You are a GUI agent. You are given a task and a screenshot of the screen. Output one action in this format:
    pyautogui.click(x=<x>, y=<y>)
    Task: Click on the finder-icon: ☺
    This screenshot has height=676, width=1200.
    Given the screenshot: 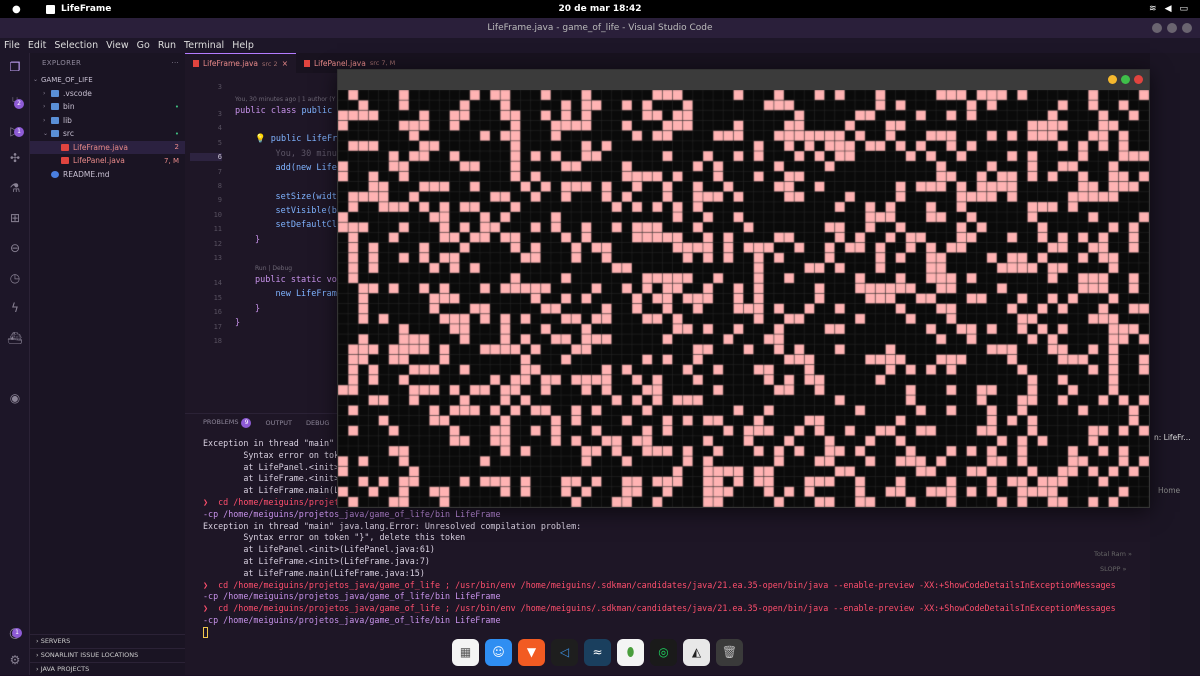 What is the action you would take?
    pyautogui.click(x=498, y=652)
    